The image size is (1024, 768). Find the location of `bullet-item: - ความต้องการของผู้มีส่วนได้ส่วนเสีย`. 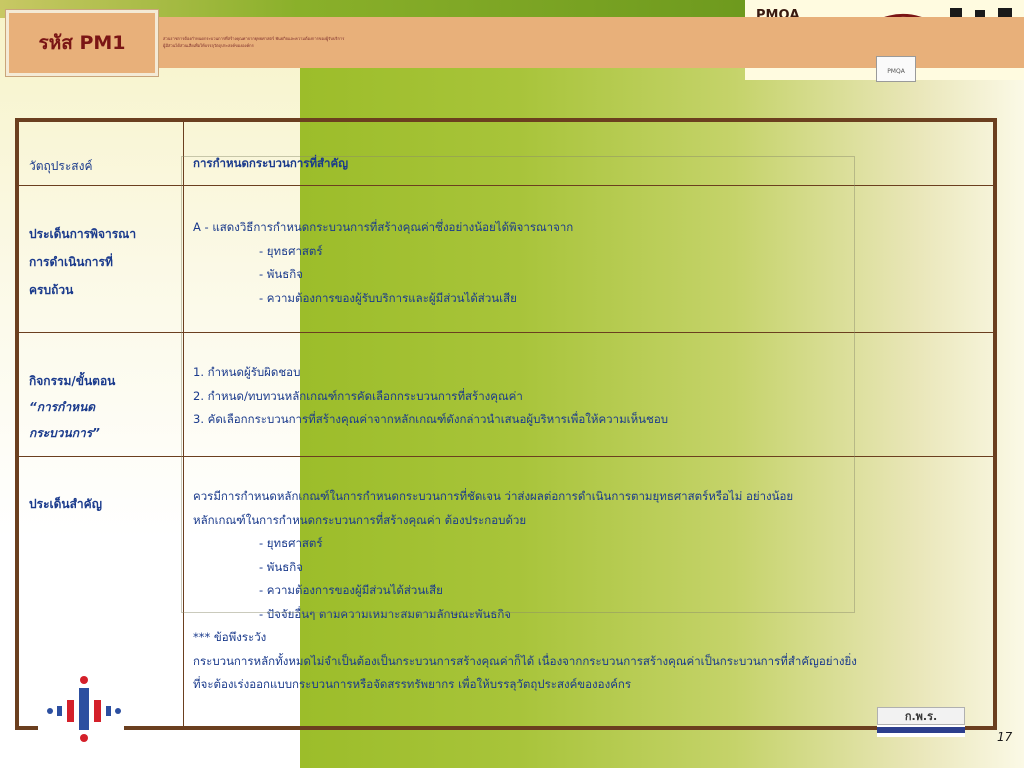

bullet-item: - ความต้องการของผู้มีส่วนได้ส่วนเสีย is located at coordinates (351, 590).